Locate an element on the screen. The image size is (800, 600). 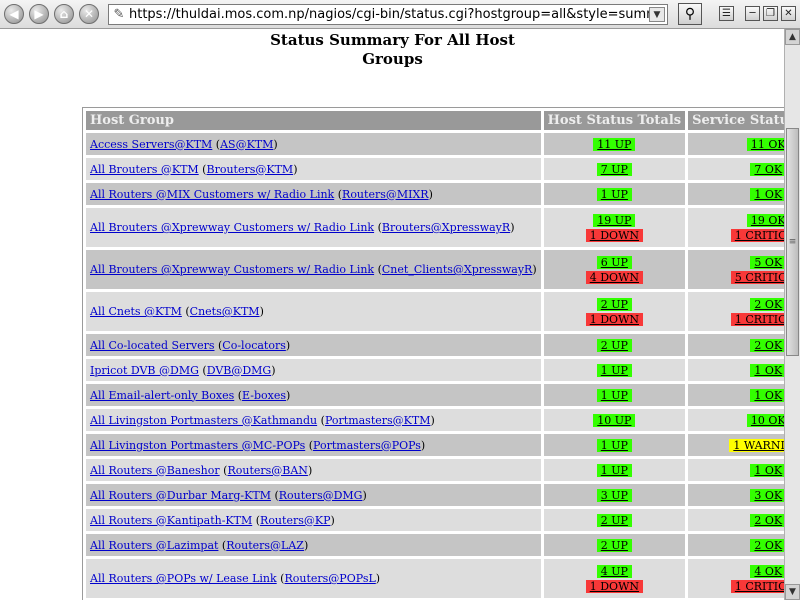
chevron-down-icon: ▼ is located at coordinates (657, 14).